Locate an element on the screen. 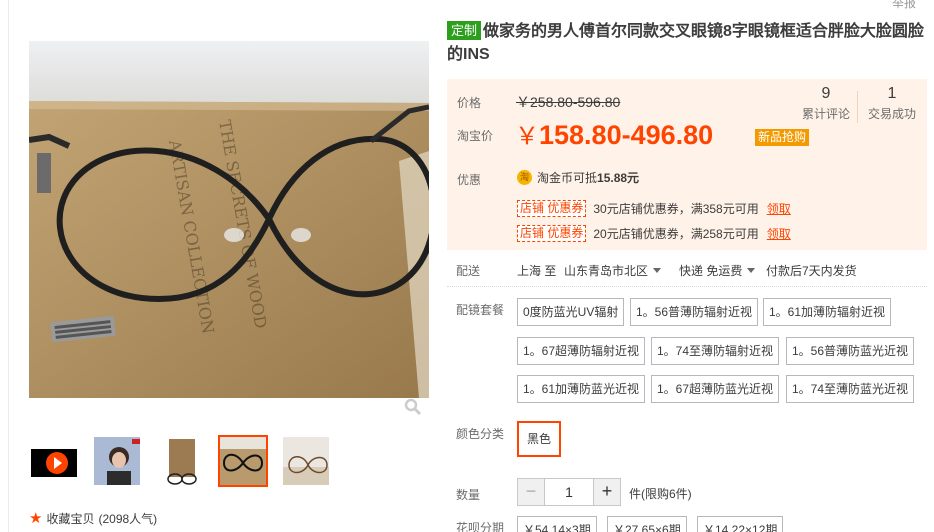 The image size is (934, 532). review-count-stat: 9 累计评论 is located at coordinates (826, 103).